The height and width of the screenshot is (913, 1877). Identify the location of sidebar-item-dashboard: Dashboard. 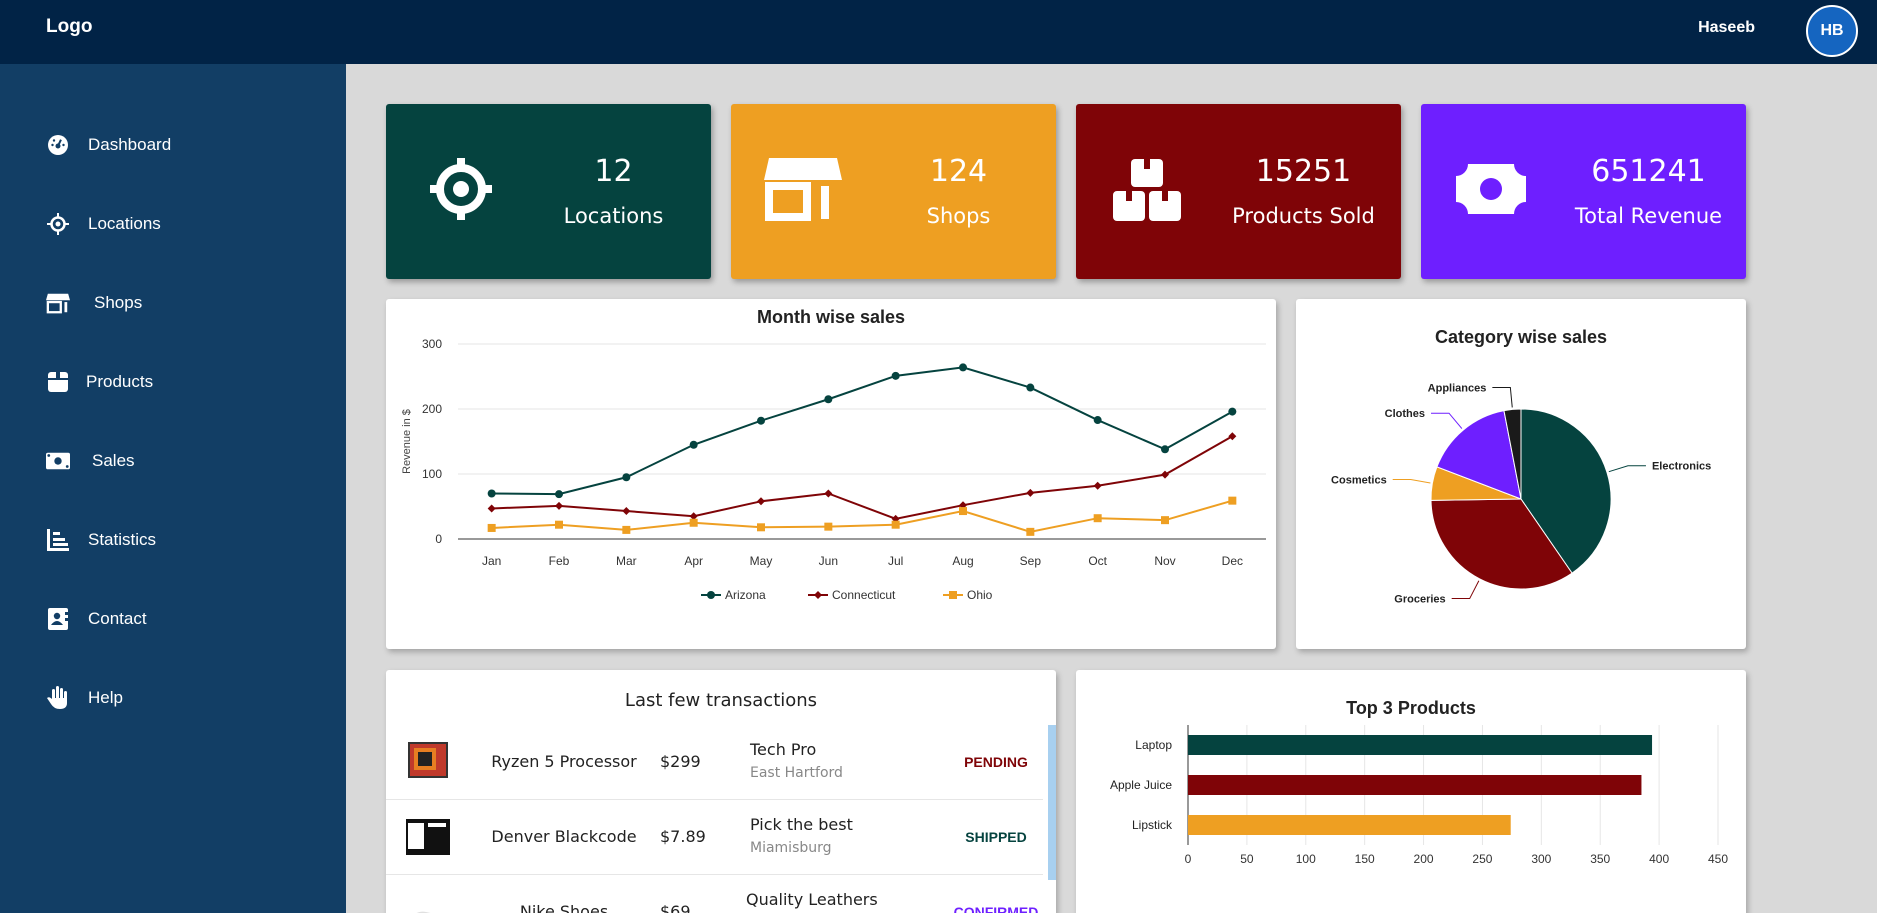
(108, 145).